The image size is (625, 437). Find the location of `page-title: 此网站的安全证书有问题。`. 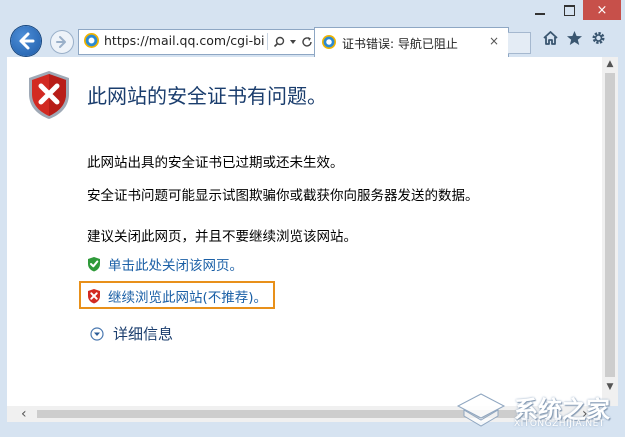

page-title: 此网站的安全证书有问题。 is located at coordinates (207, 96).